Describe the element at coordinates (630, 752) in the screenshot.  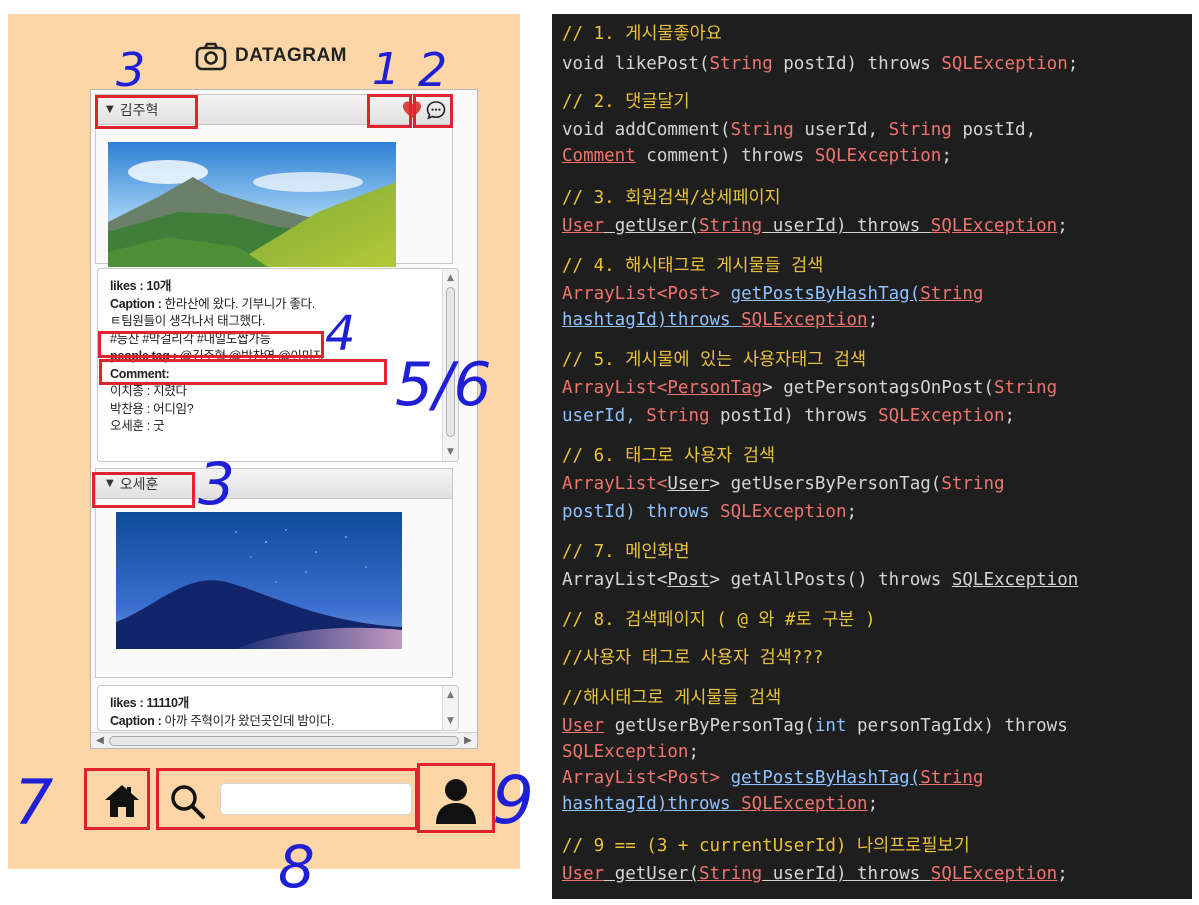
I see `code-line: SQLException;` at that location.